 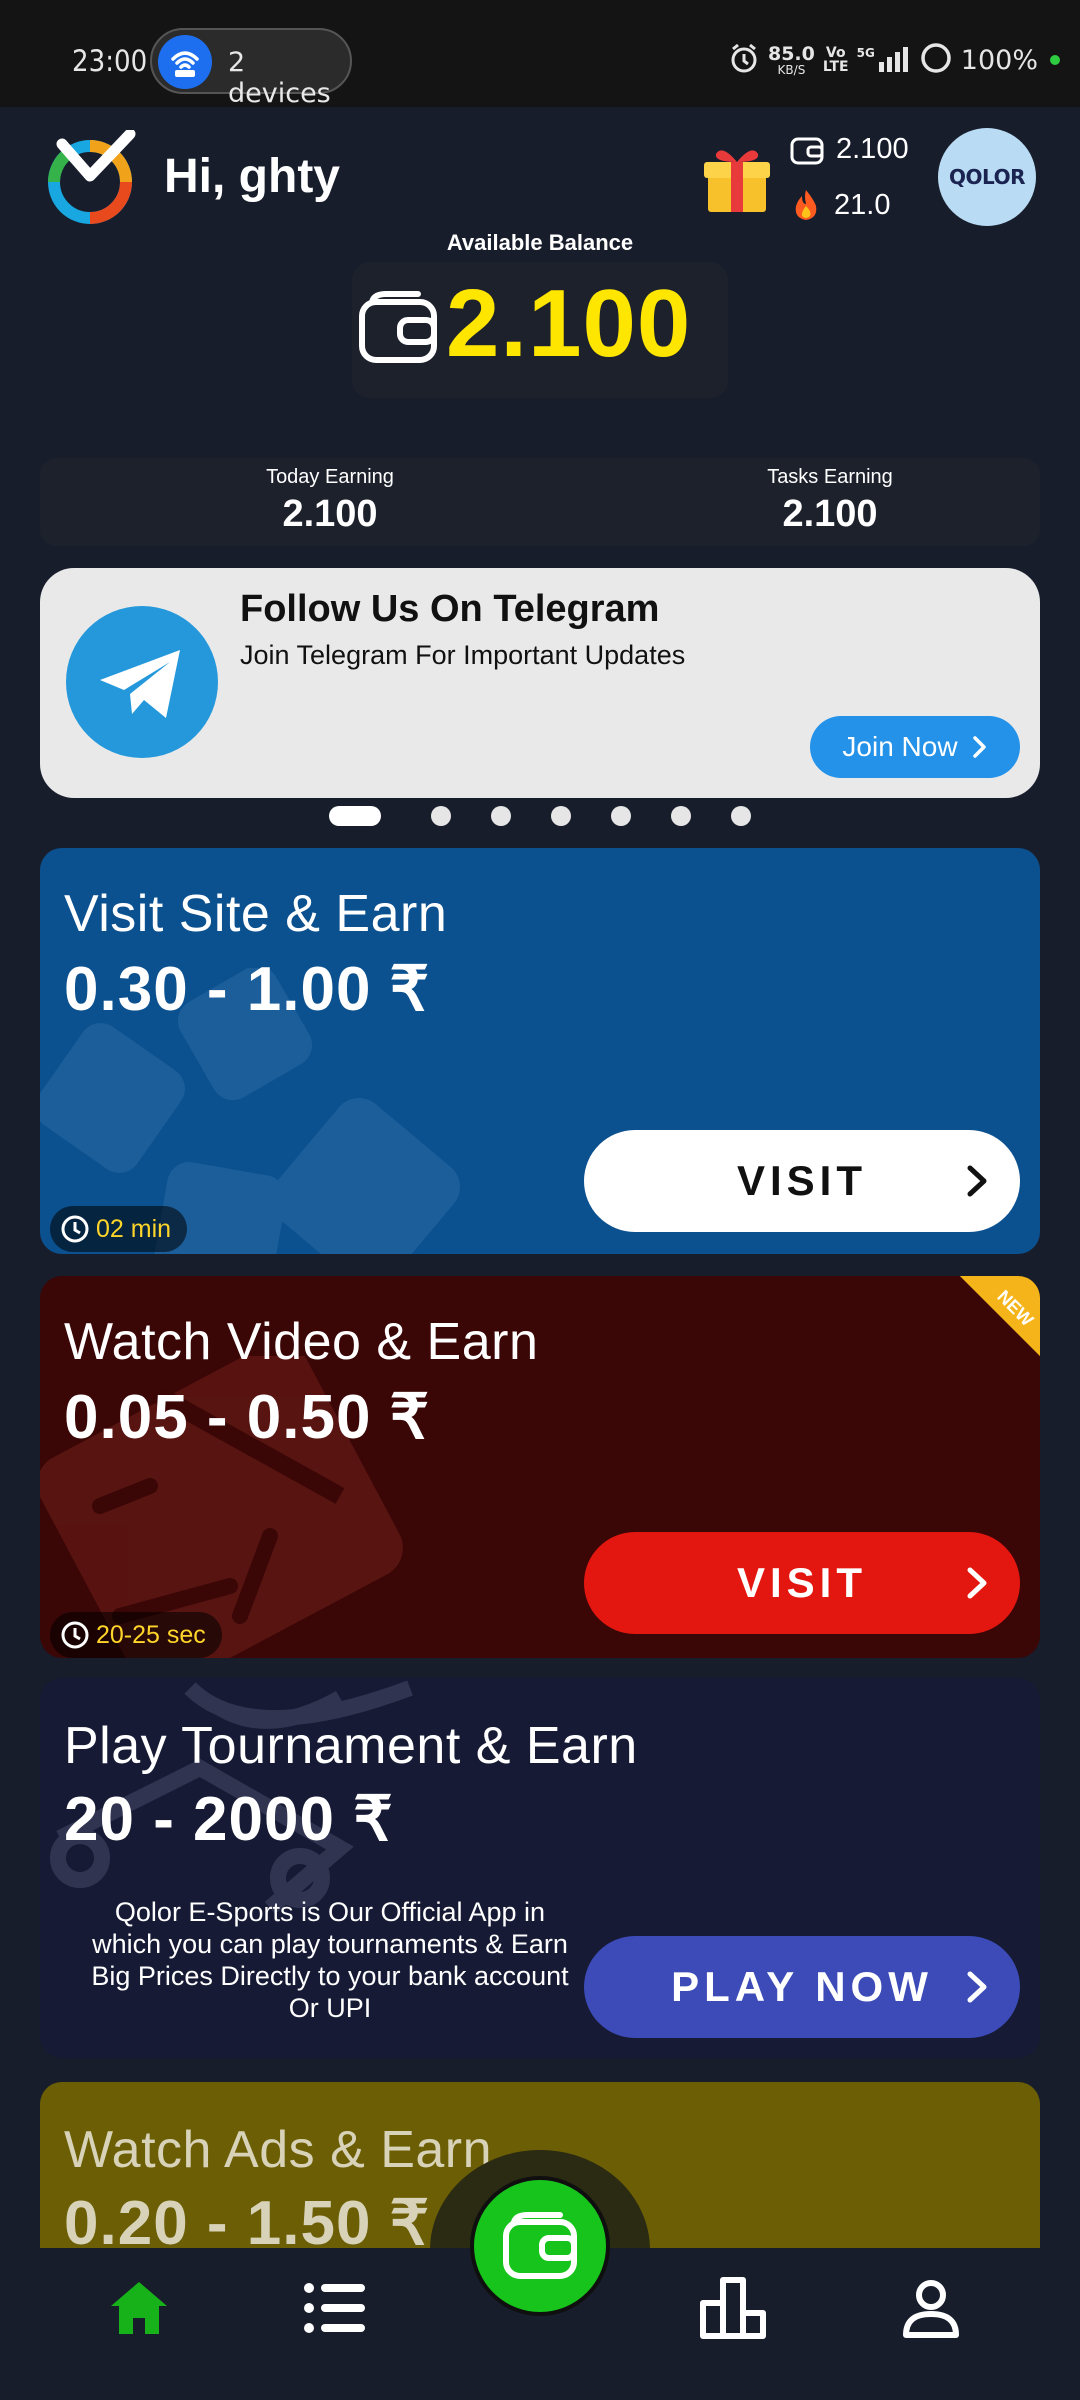 I want to click on status-dot, so click(x=1055, y=60).